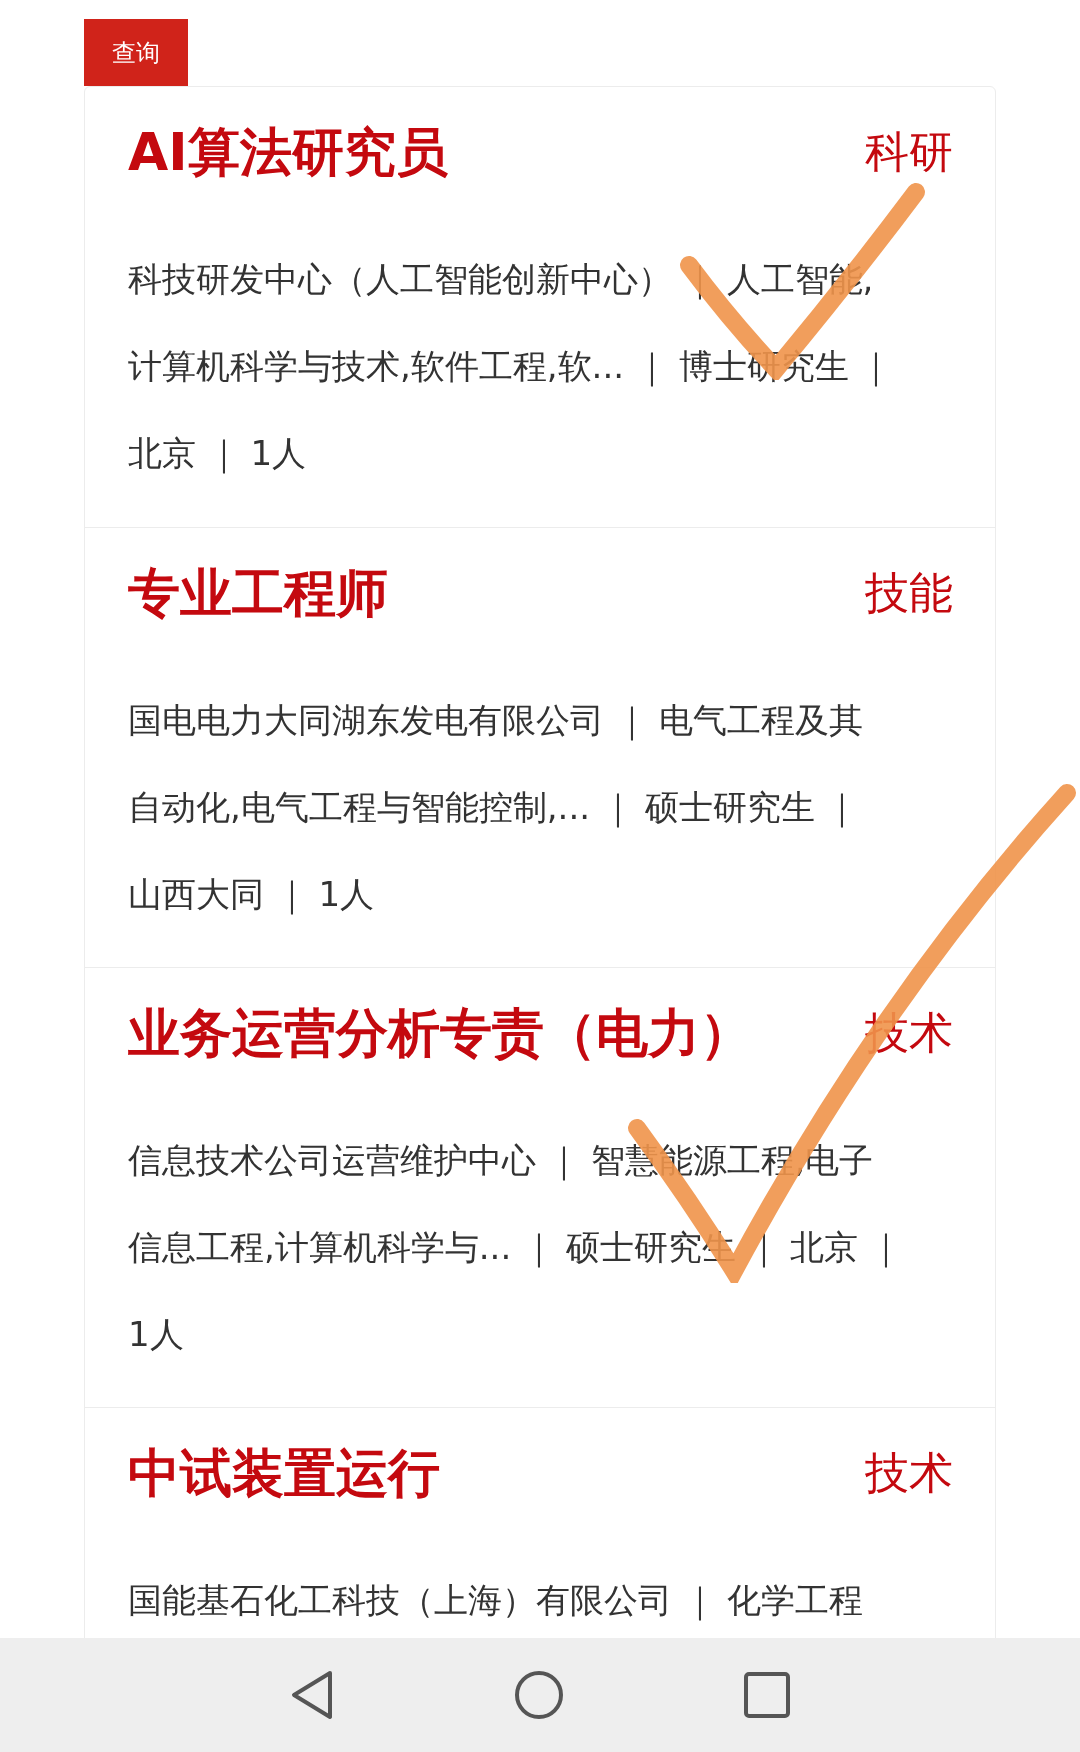  I want to click on job-details-line: 北京 ｜ 1人, so click(217, 453).